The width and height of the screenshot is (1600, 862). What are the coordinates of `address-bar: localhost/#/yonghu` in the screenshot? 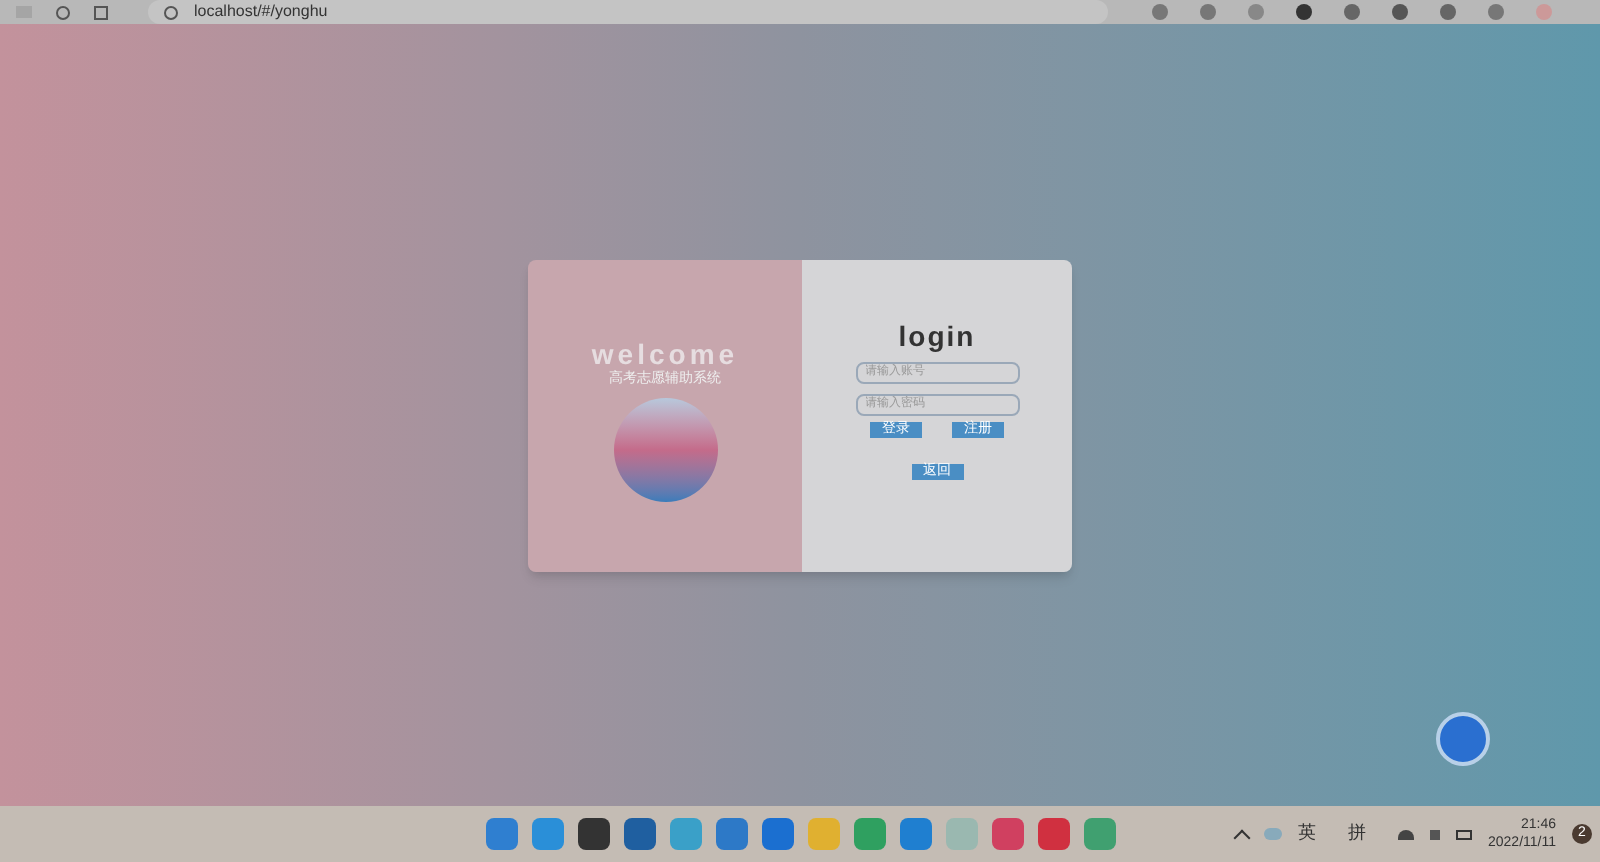 It's located at (628, 12).